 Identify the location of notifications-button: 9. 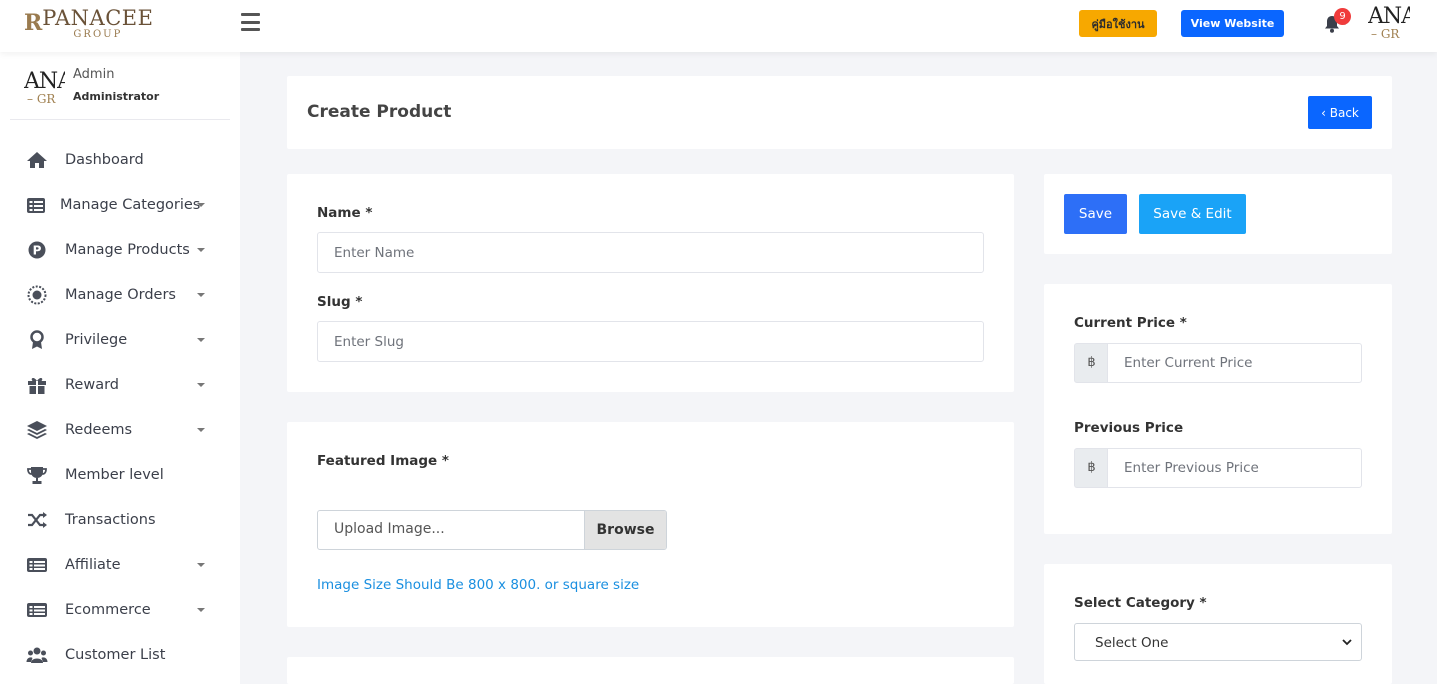
(1339, 23).